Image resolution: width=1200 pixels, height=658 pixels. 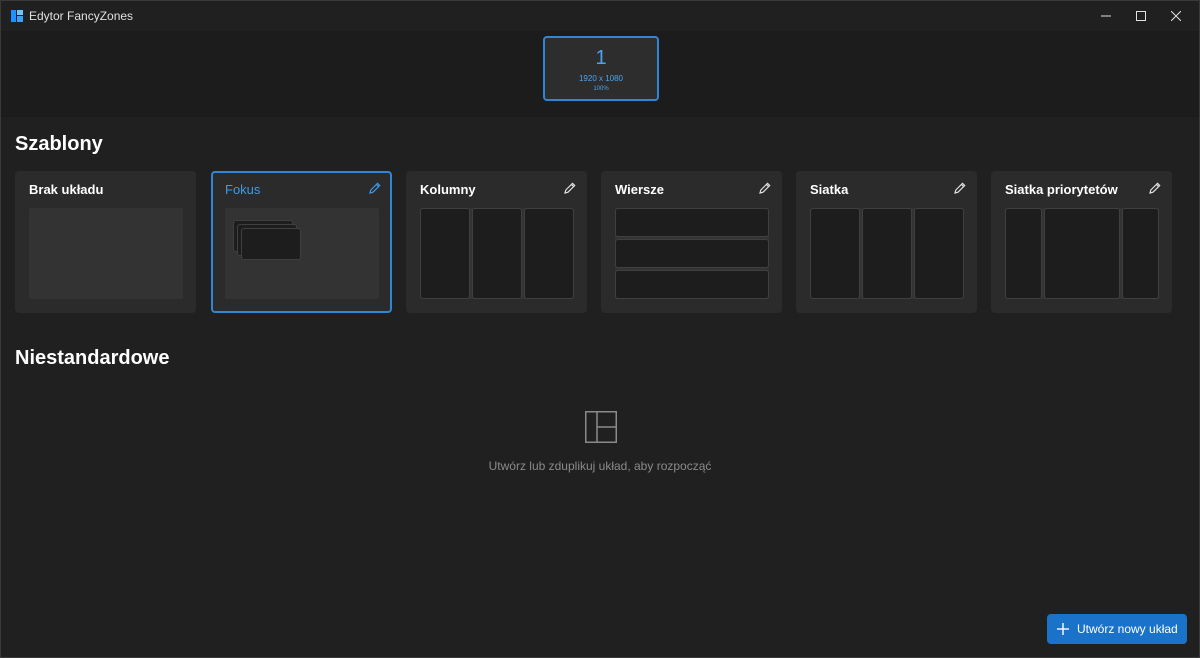 I want to click on minimize-button, so click(x=1106, y=16).